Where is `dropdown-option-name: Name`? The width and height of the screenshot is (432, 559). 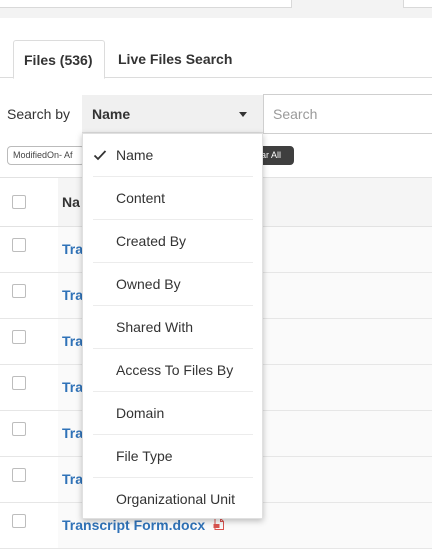
dropdown-option-name: Name is located at coordinates (173, 155).